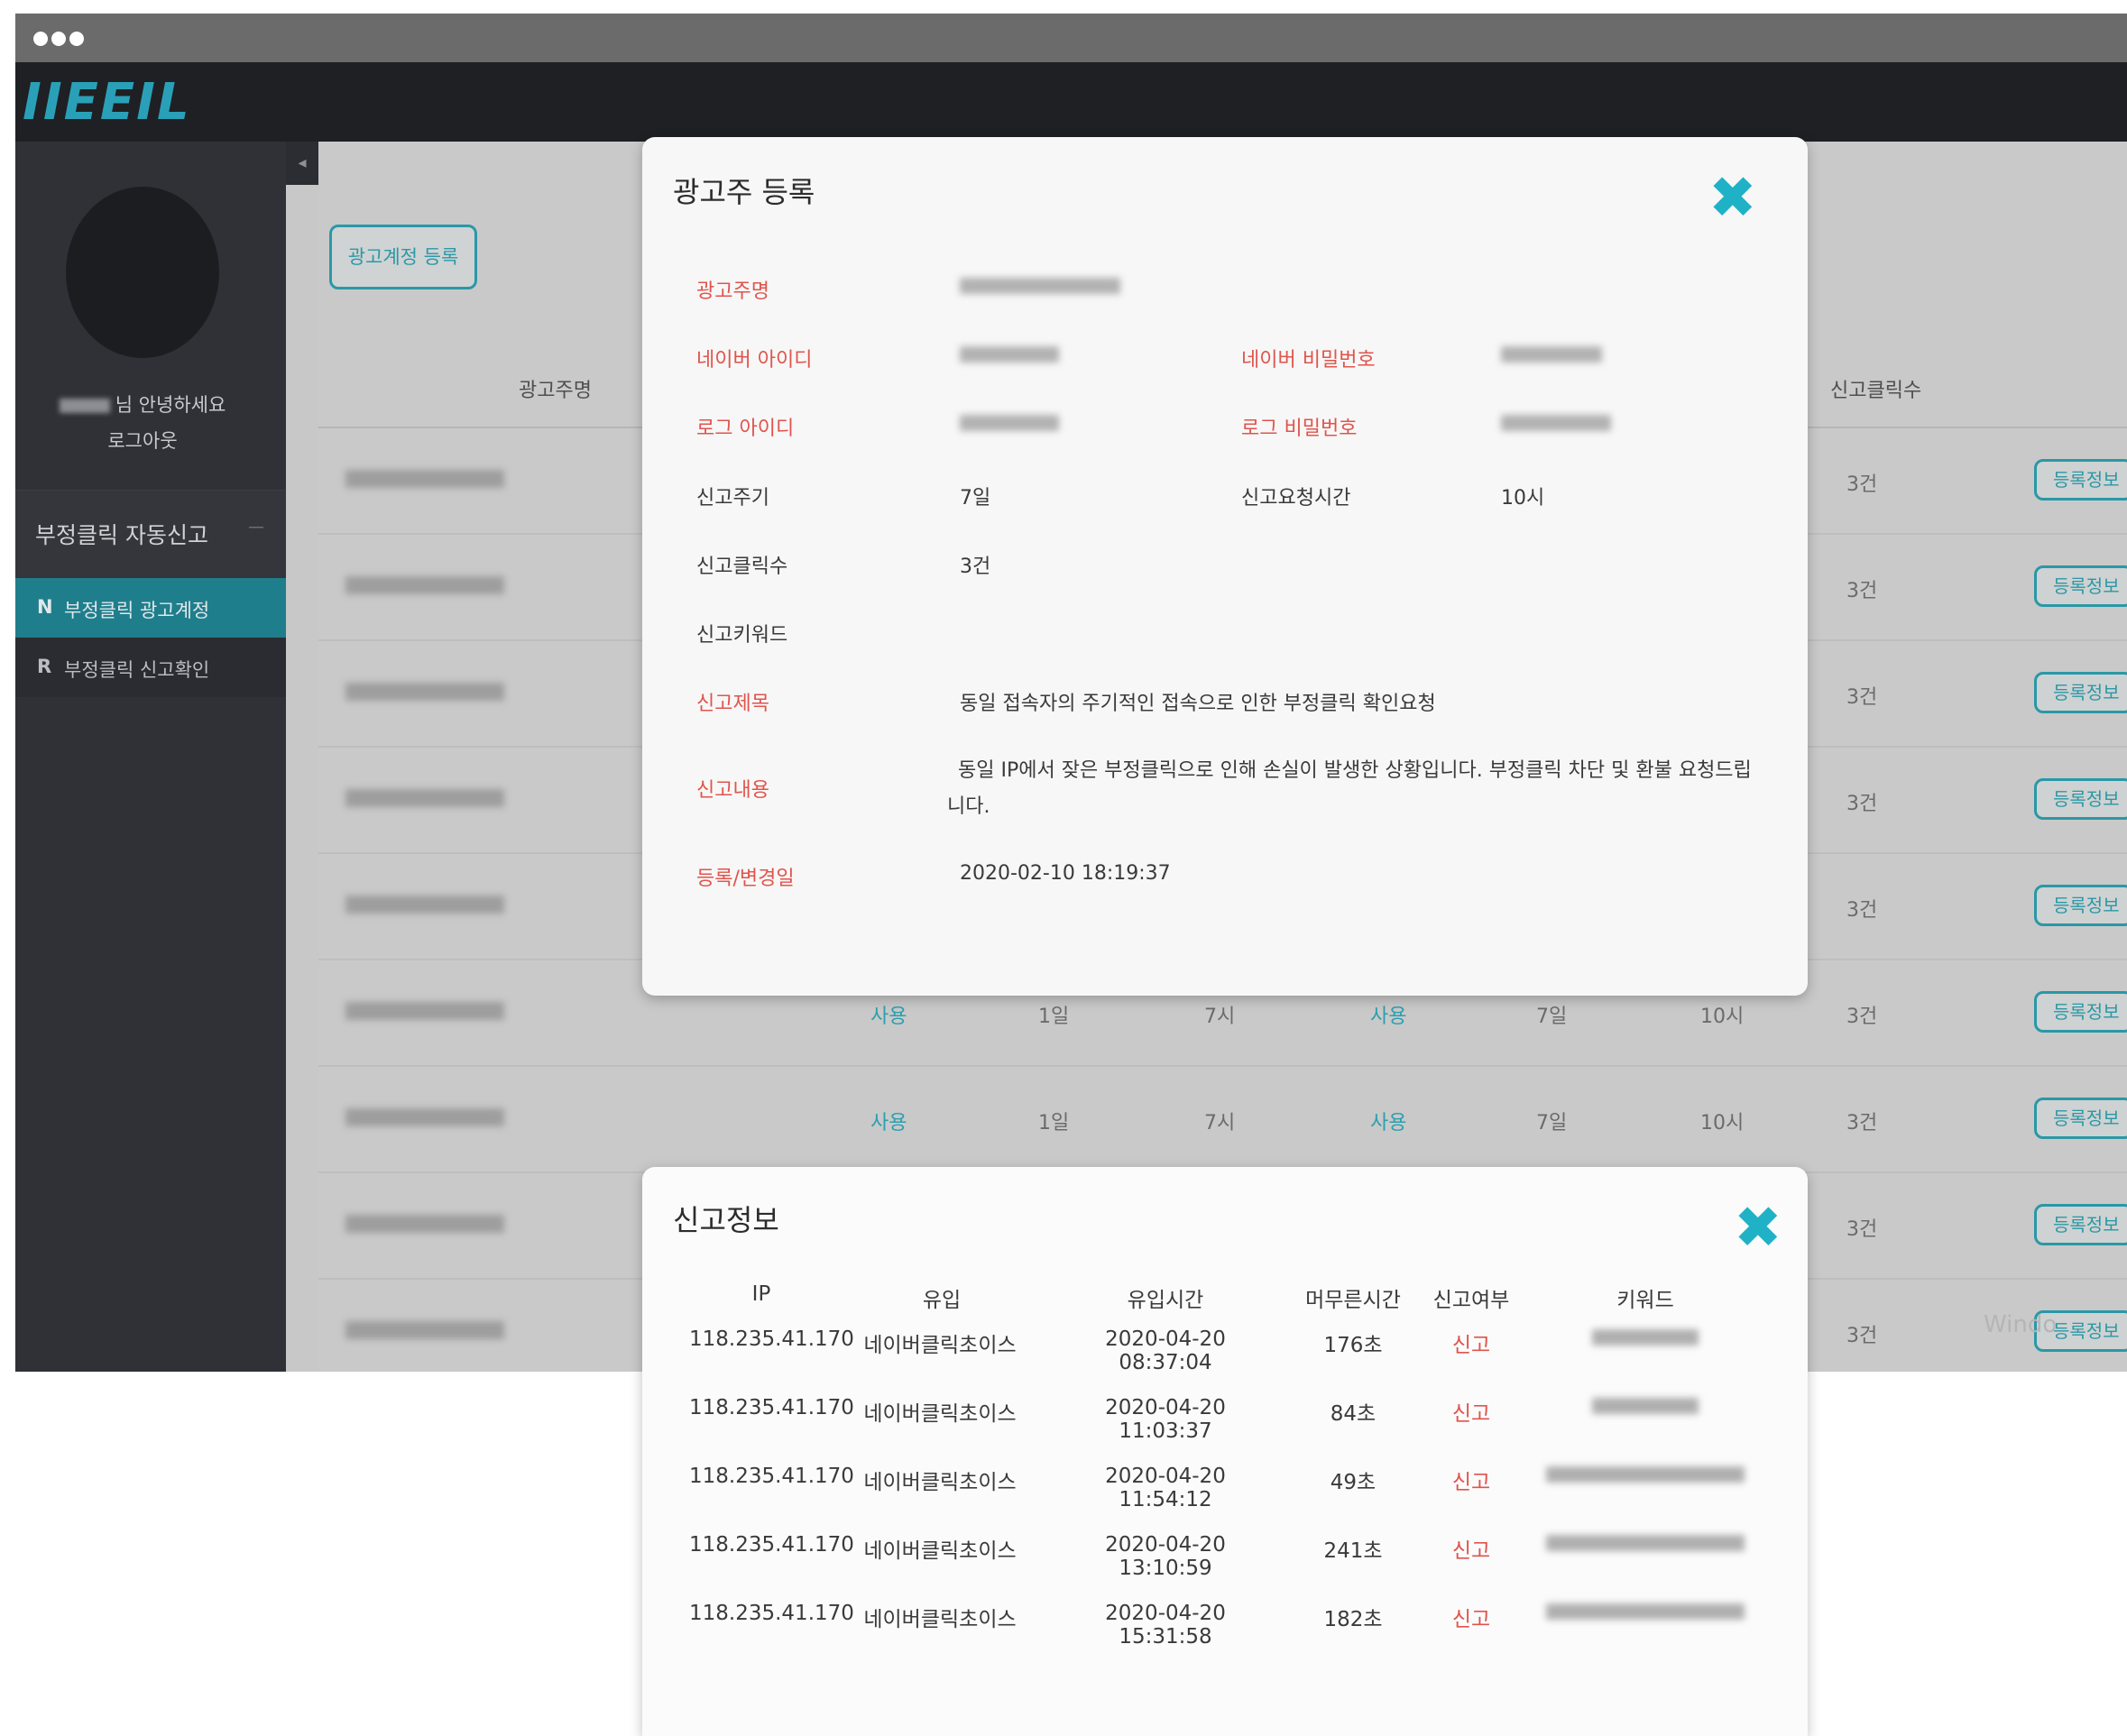  Describe the element at coordinates (142, 441) in the screenshot. I see `logout-link: 로그아웃` at that location.